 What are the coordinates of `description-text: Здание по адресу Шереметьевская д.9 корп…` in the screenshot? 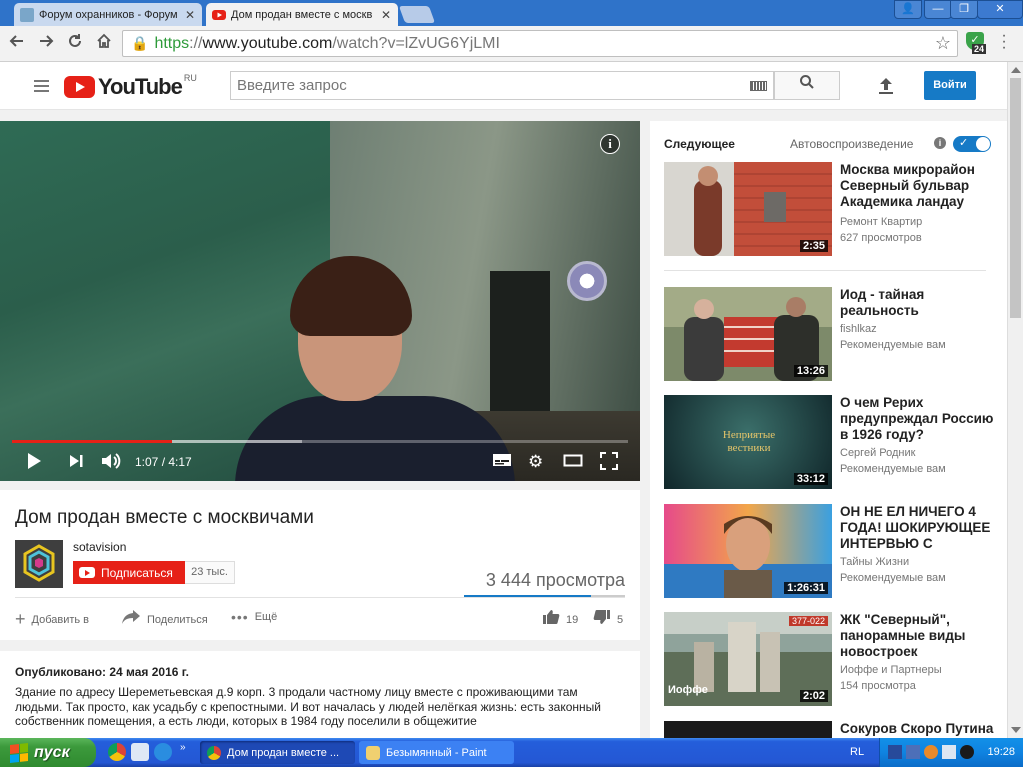 It's located at (308, 706).